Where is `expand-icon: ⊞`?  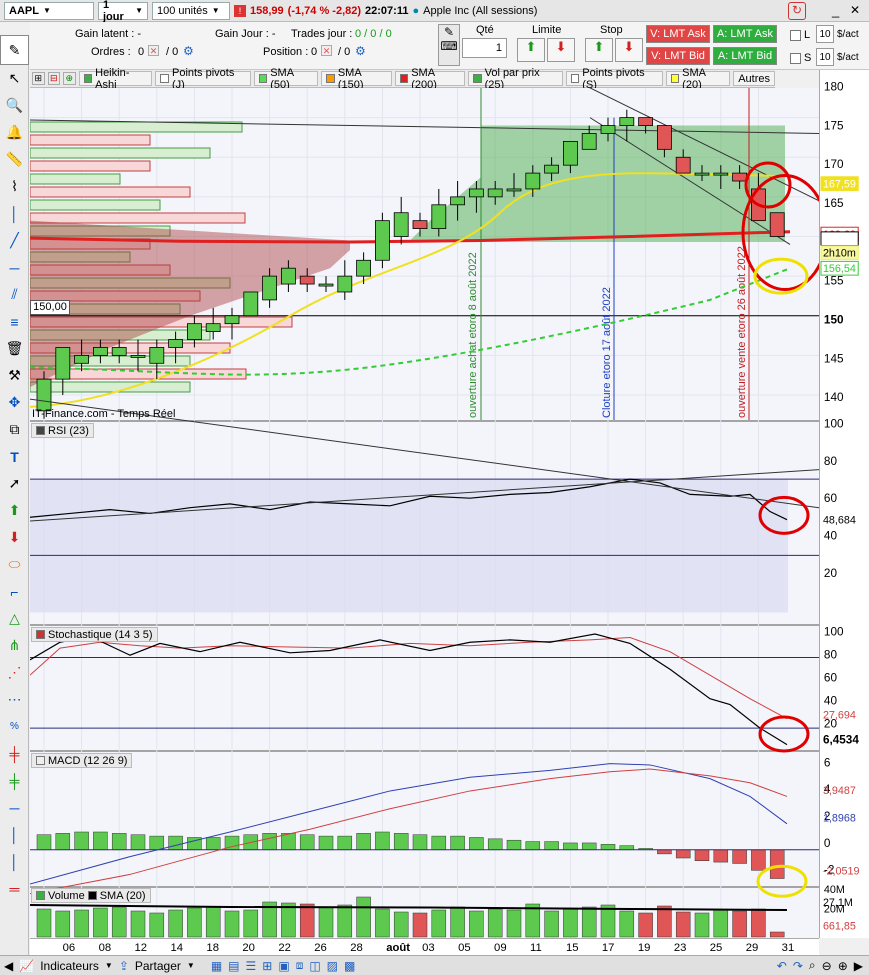 expand-icon: ⊞ is located at coordinates (38, 78).